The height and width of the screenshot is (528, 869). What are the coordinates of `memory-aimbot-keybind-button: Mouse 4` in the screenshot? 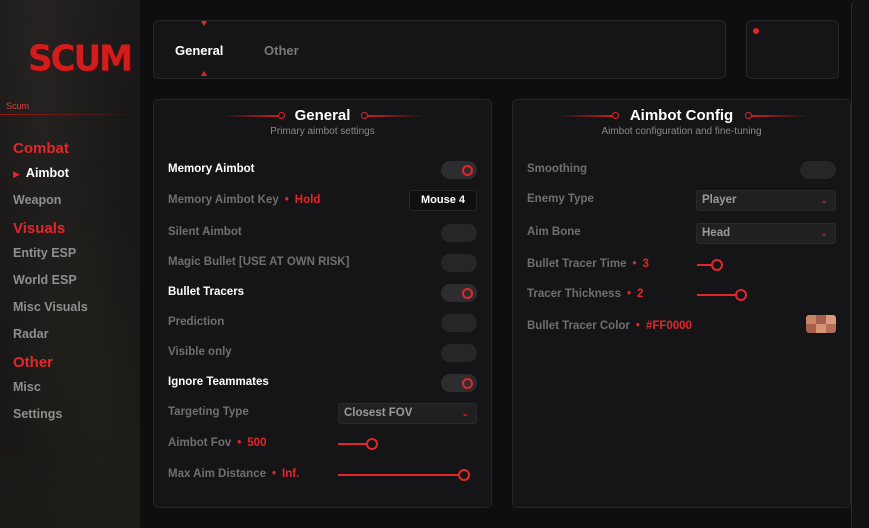 It's located at (443, 200).